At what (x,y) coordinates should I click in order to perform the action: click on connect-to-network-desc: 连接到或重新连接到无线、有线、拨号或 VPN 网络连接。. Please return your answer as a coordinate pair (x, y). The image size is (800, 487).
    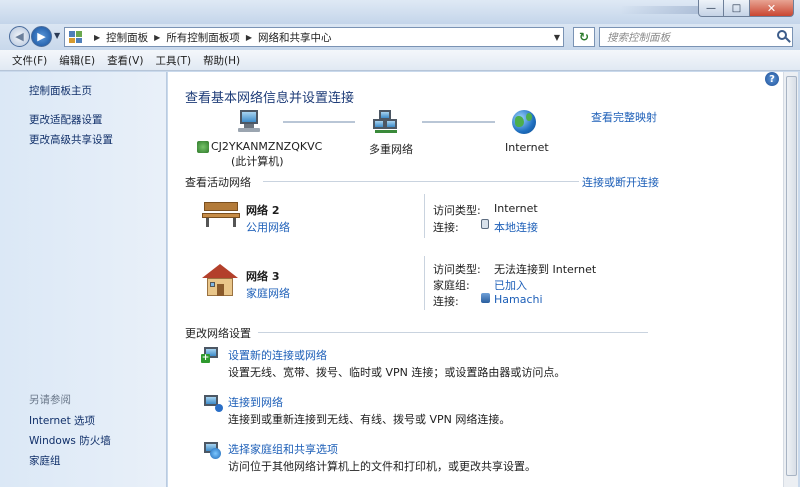
    Looking at the image, I should click on (369, 419).